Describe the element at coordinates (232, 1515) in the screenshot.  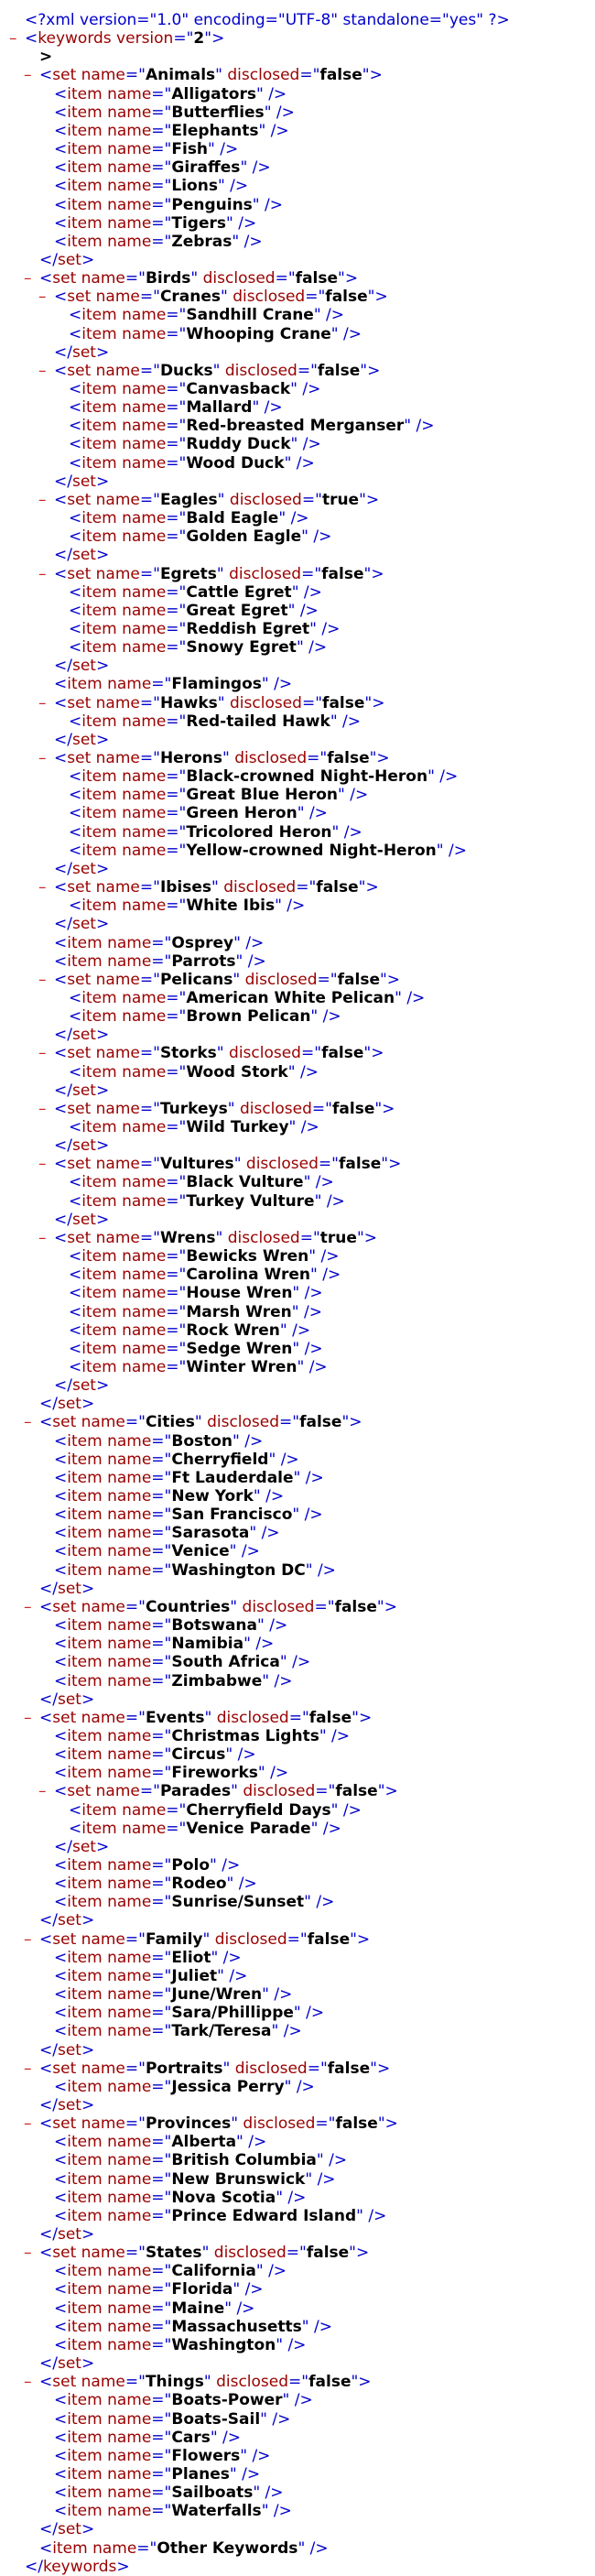
I see `item-name-value: San Francisco` at that location.